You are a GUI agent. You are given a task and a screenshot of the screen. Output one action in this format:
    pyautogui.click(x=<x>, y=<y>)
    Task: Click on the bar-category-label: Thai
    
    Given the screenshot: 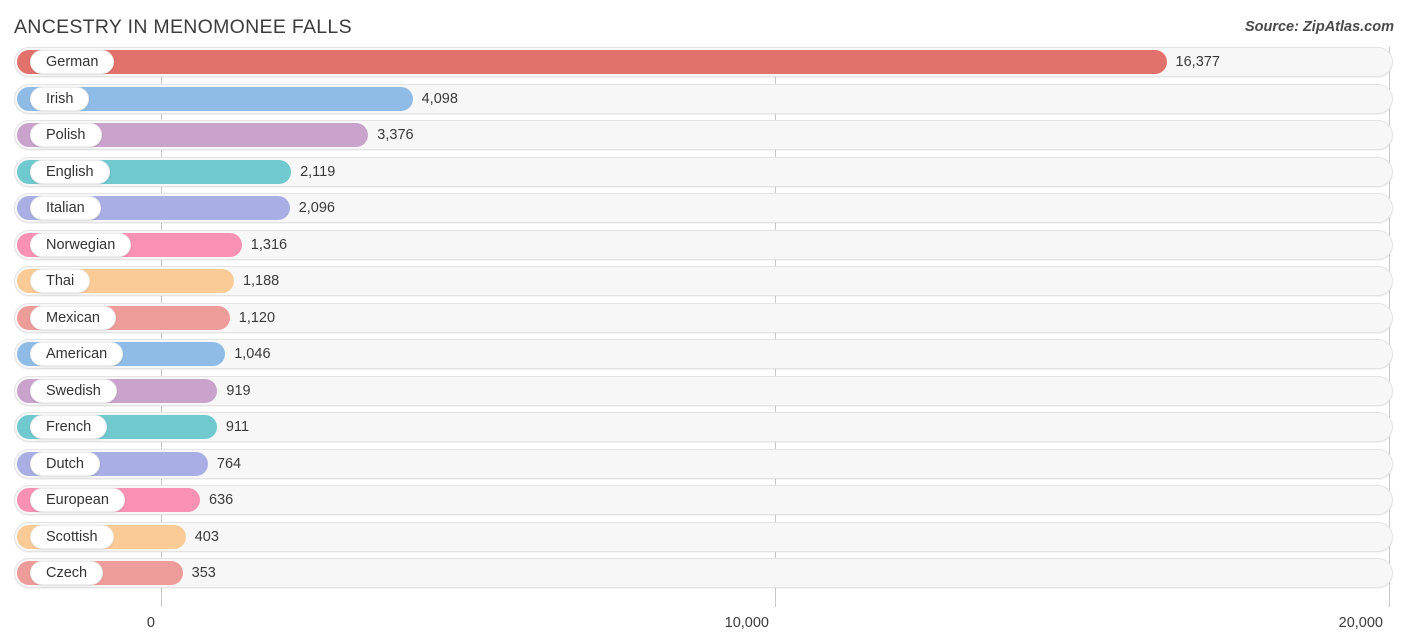 What is the action you would take?
    pyautogui.click(x=60, y=281)
    